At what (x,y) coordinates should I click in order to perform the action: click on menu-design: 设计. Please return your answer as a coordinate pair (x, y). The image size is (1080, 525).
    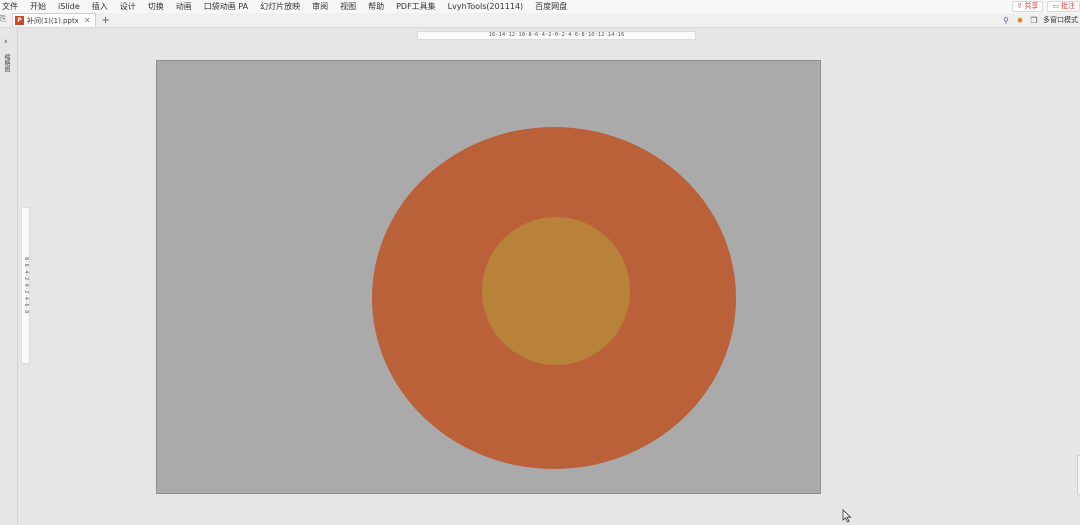
    Looking at the image, I should click on (130, 6).